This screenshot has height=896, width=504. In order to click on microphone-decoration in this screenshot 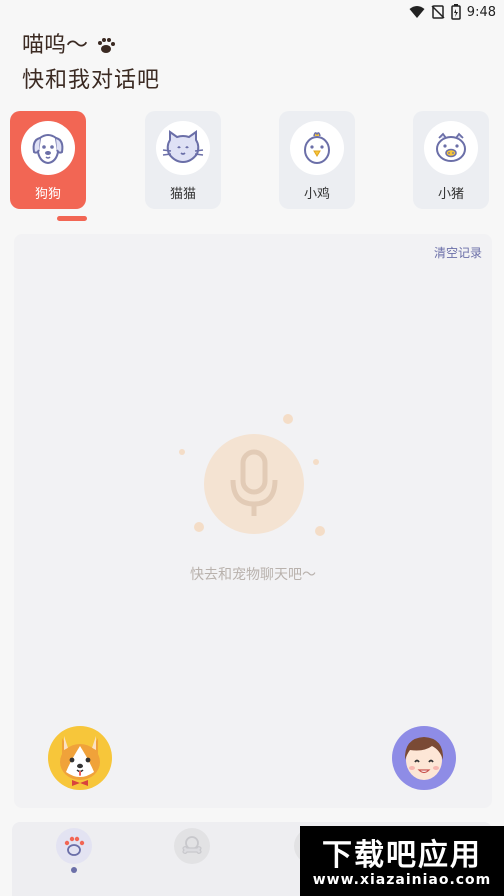, I will do `click(252, 475)`.